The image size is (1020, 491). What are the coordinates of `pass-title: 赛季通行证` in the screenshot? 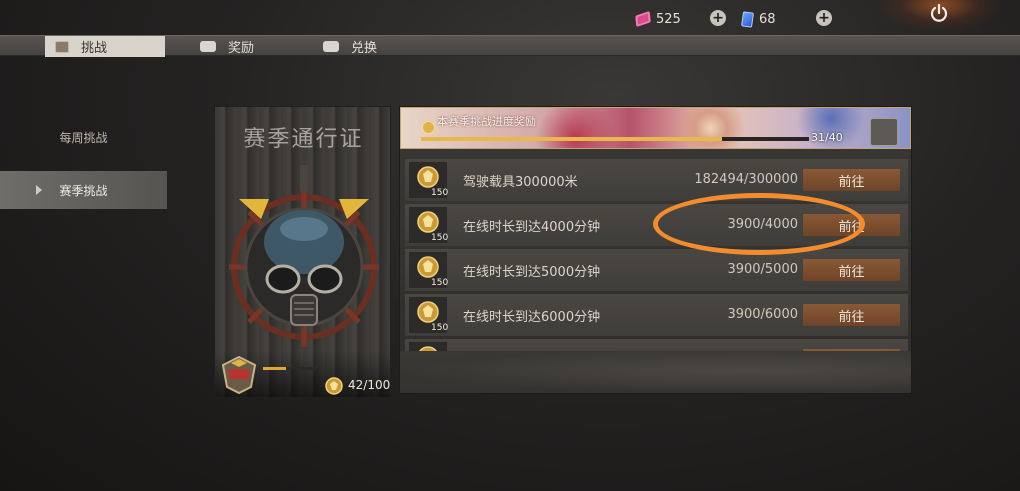 It's located at (303, 139).